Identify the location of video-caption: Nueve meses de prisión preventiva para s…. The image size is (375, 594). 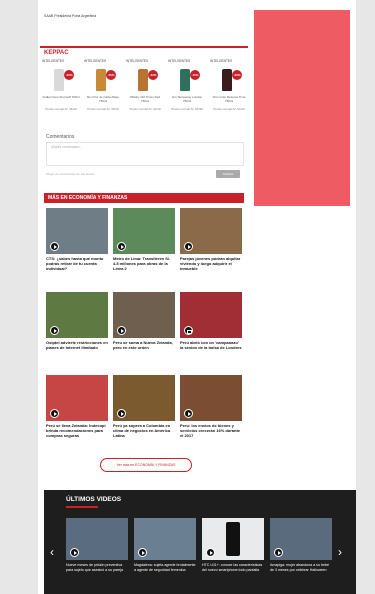
(97, 567).